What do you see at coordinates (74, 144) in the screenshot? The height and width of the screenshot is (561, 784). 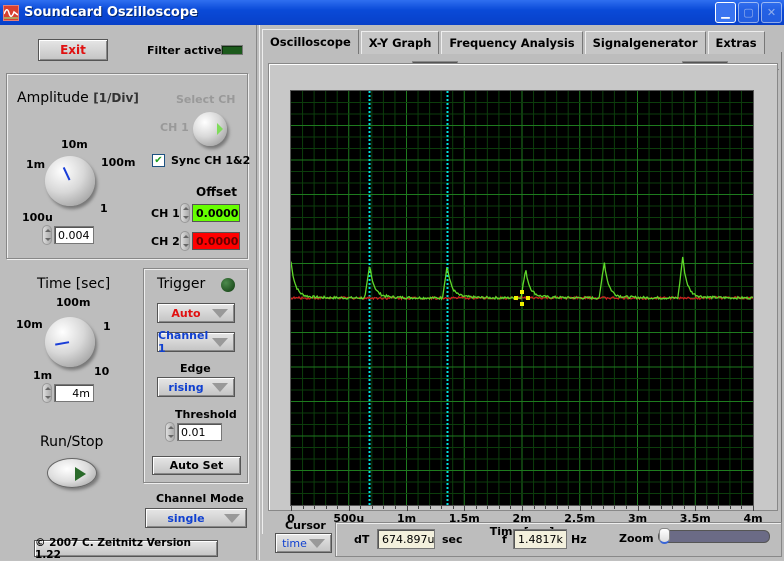 I see `amplitude-tick-10m: 10m` at bounding box center [74, 144].